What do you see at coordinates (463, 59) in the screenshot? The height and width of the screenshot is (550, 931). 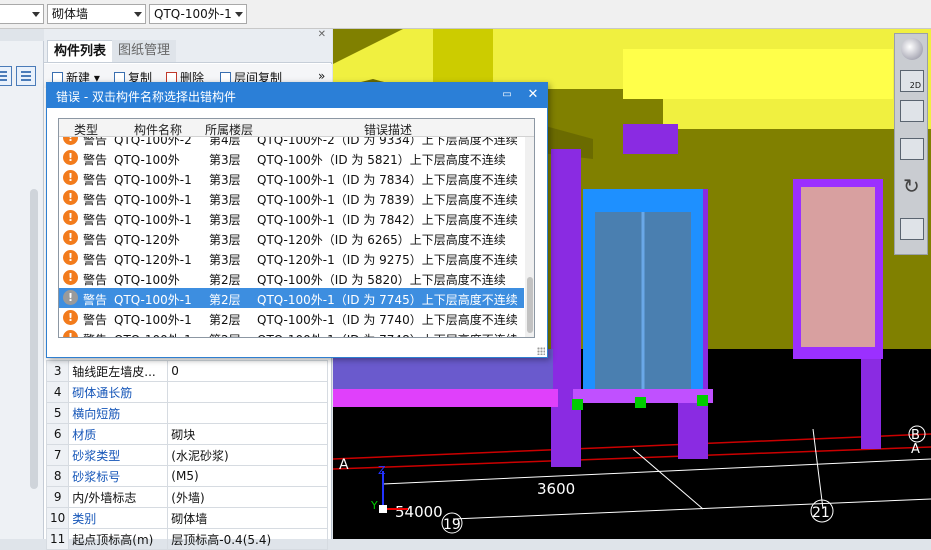 I see `slab-edge` at bounding box center [463, 59].